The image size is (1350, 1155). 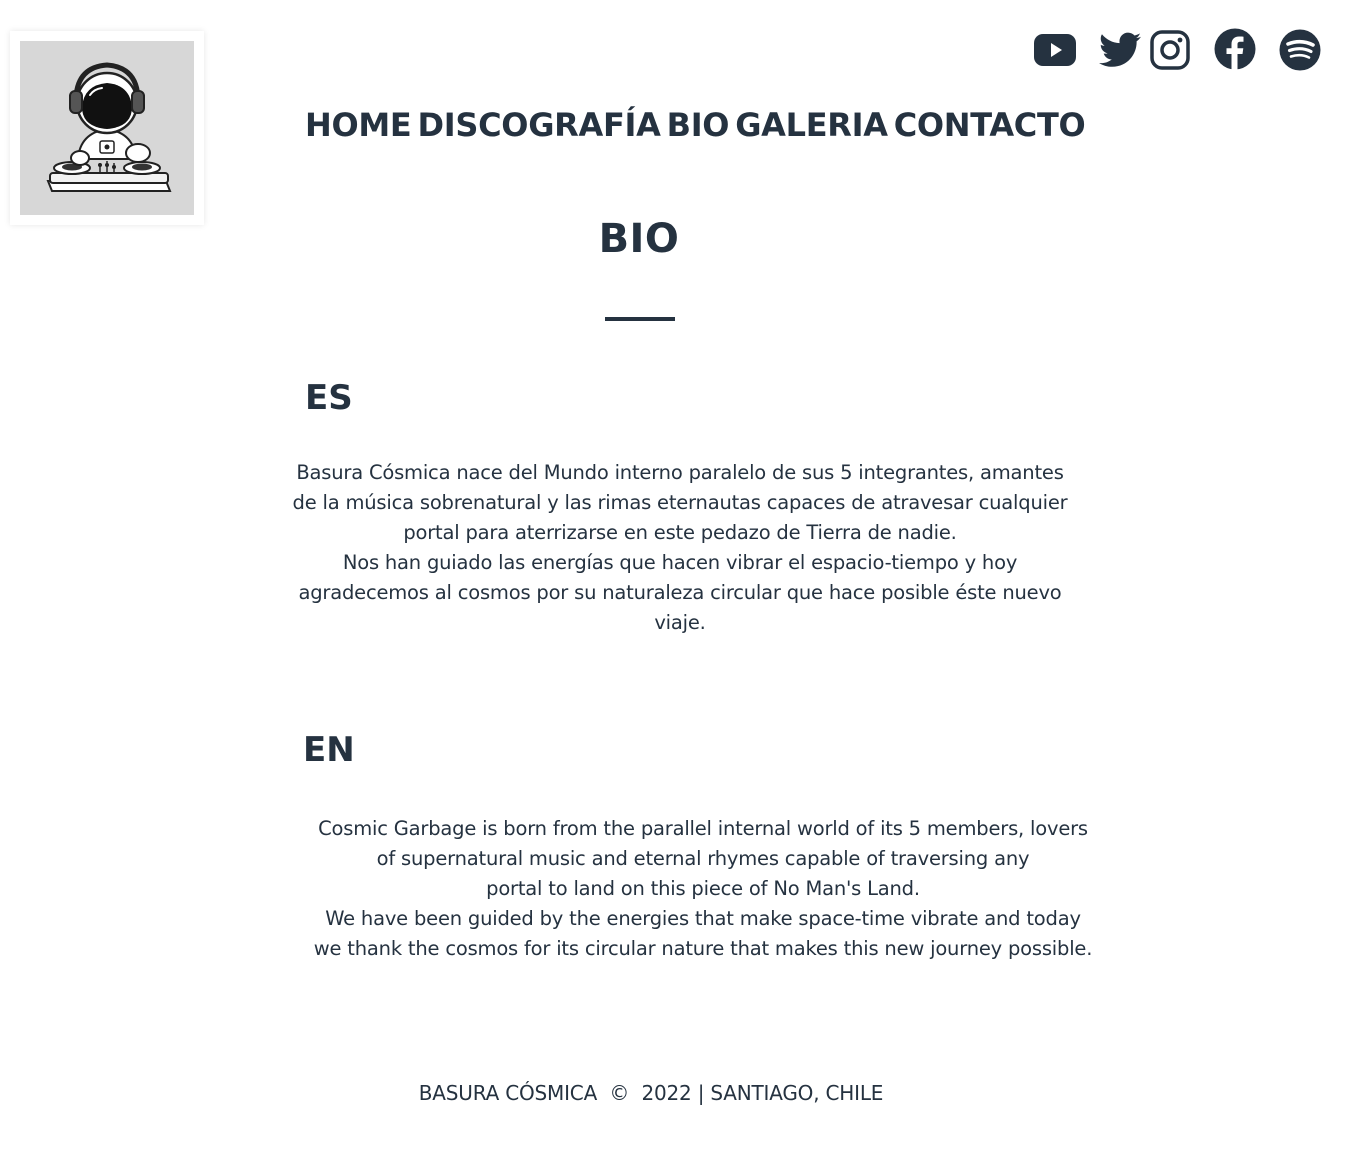 What do you see at coordinates (651, 1093) in the screenshot?
I see `footer-text: BASURA CÓSMICA © 2022 | SANTIAGO, CHILE` at bounding box center [651, 1093].